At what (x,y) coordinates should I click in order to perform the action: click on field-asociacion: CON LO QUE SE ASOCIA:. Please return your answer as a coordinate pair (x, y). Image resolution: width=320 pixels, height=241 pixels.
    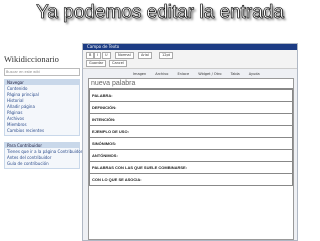
    Looking at the image, I should click on (191, 179).